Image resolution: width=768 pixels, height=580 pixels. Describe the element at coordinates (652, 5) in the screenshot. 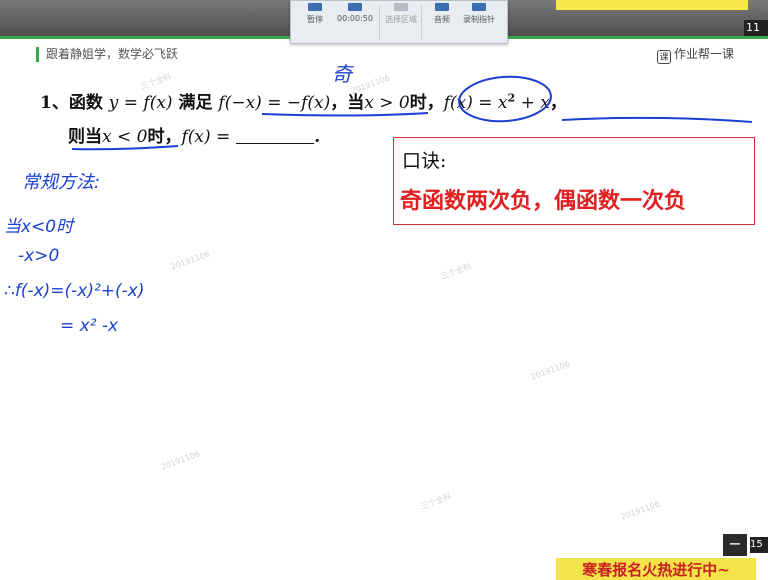

I see `top-banner-edge` at that location.